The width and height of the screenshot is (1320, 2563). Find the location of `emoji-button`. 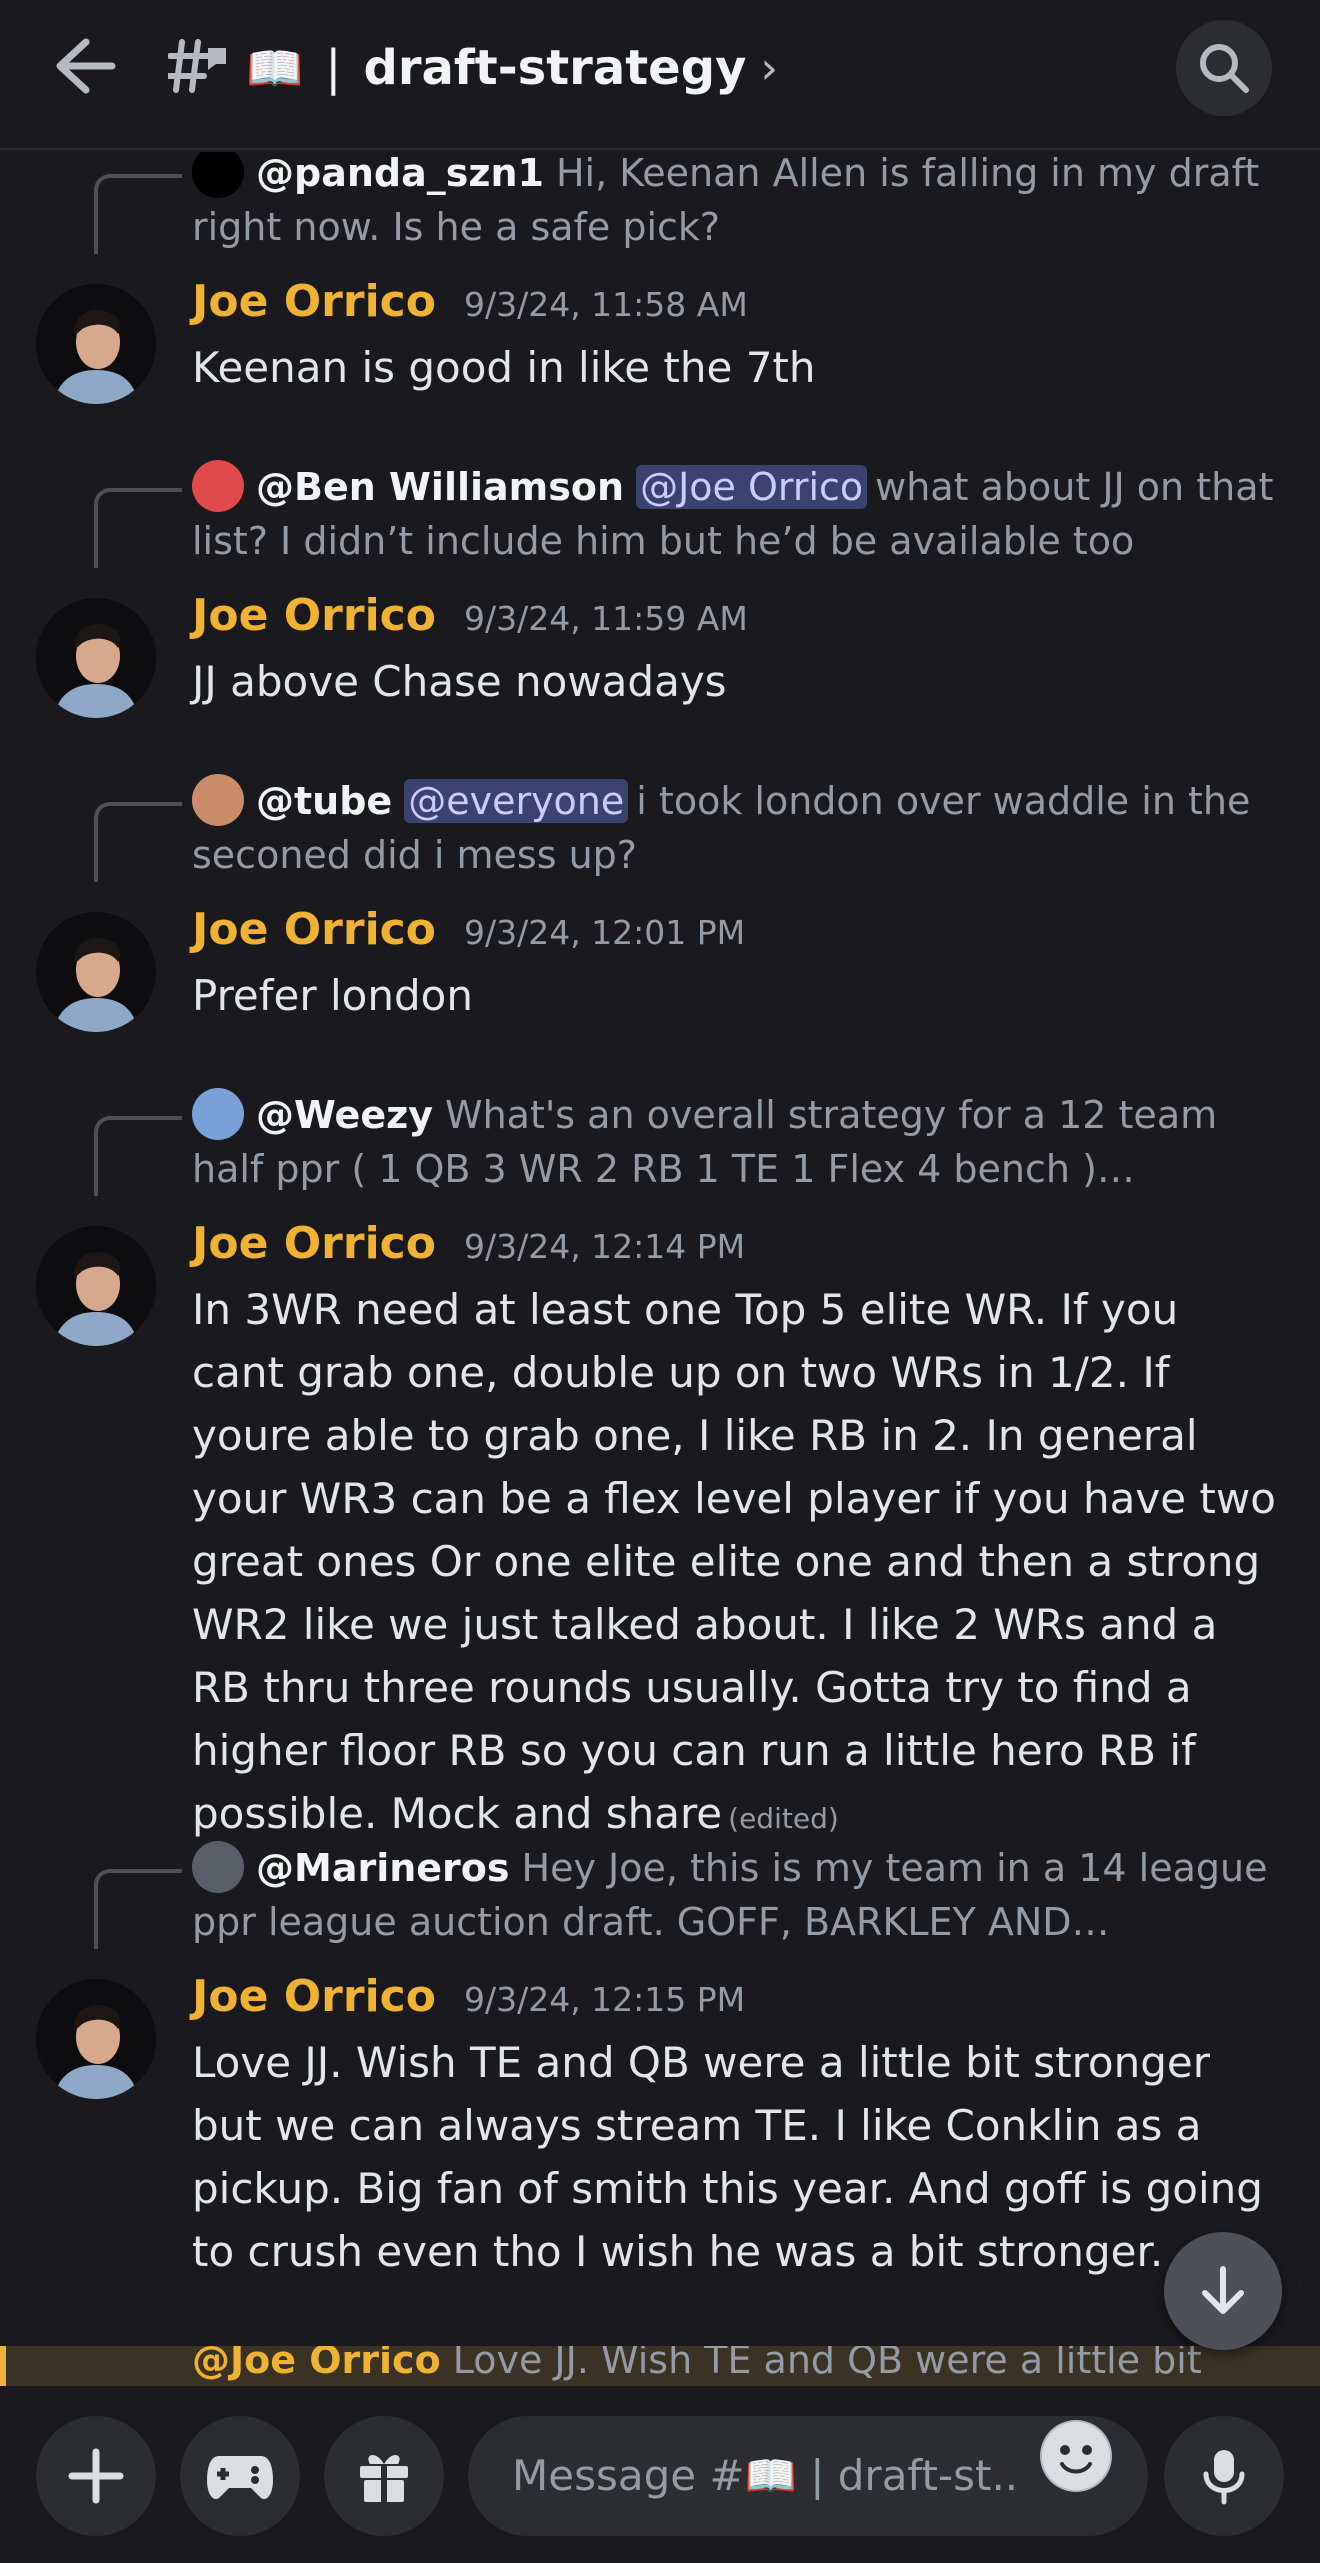

emoji-button is located at coordinates (1076, 2456).